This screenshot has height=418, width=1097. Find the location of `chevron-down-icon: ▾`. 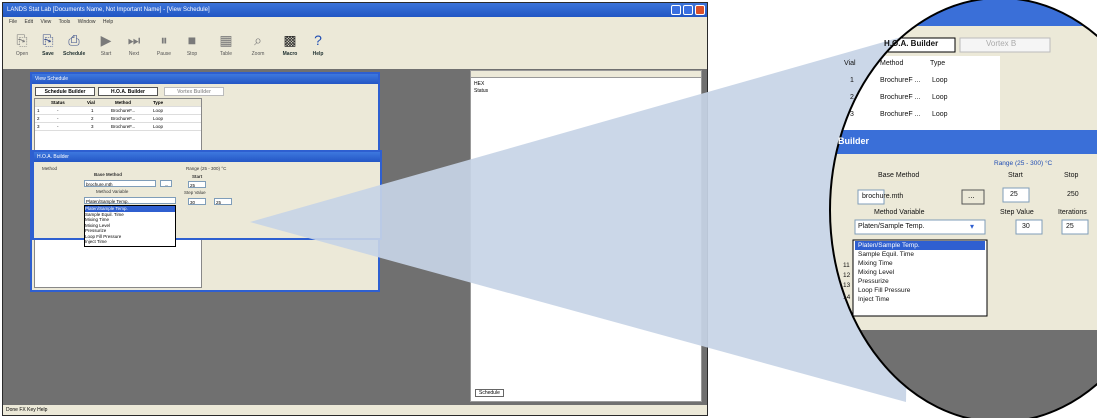

chevron-down-icon: ▾ is located at coordinates (972, 226).